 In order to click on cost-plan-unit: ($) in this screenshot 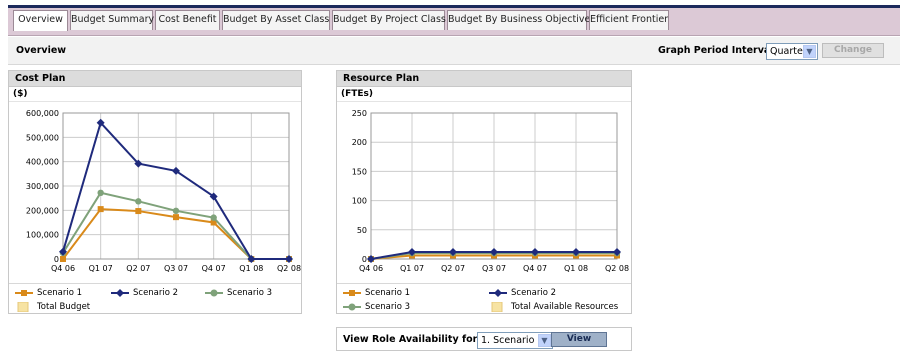, I will do `click(155, 94)`.